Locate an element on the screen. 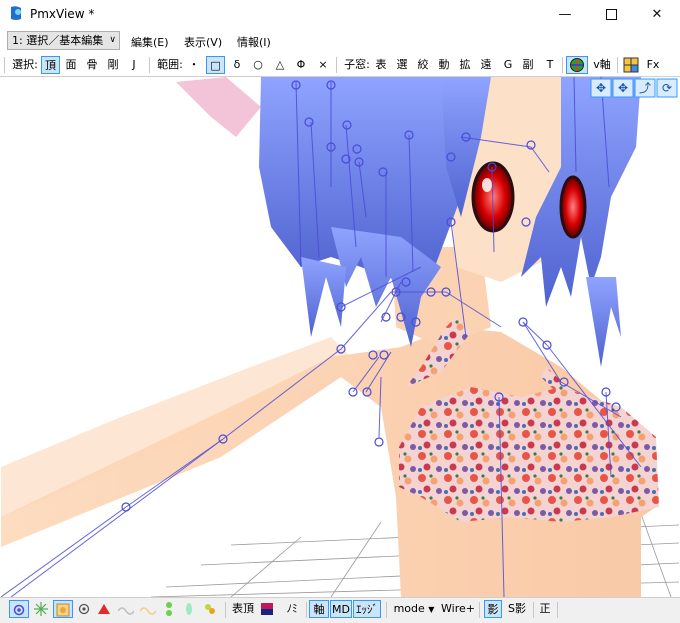 The height and width of the screenshot is (623, 680). bone-icon is located at coordinates (84, 609).